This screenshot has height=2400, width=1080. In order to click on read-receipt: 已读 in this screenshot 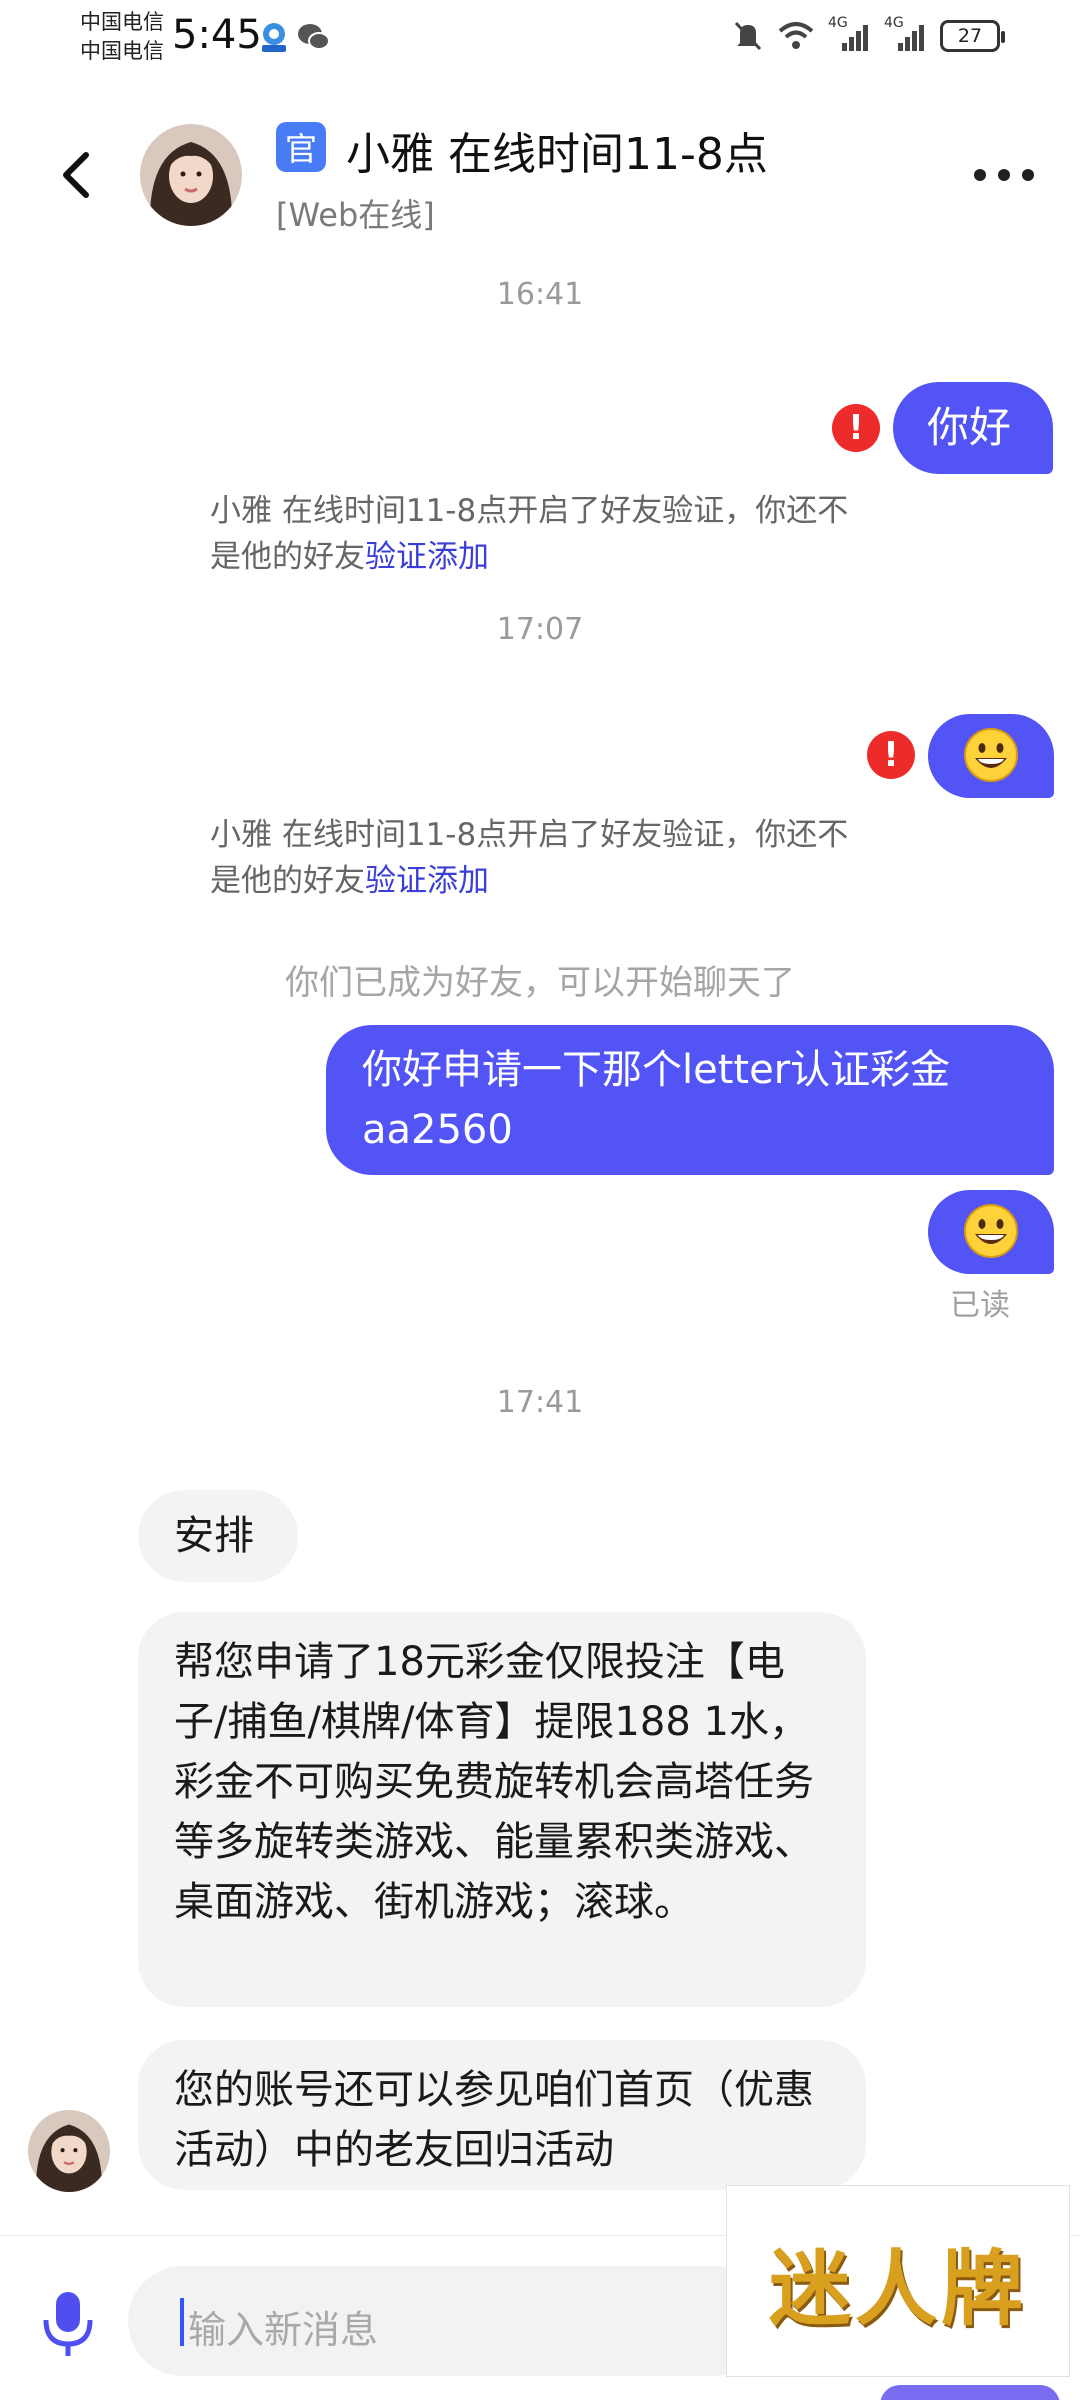, I will do `click(980, 1305)`.